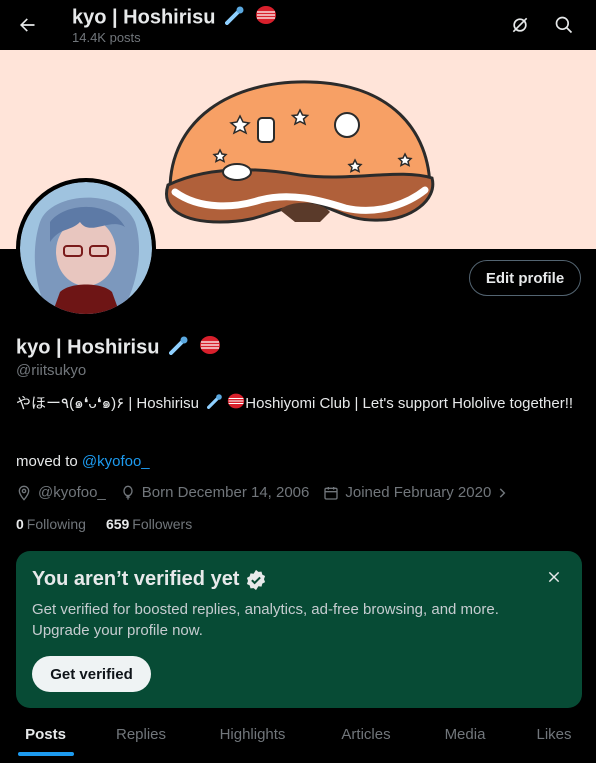 The height and width of the screenshot is (763, 596). Describe the element at coordinates (116, 461) in the screenshot. I see `moved-link: @kyofoo_` at that location.